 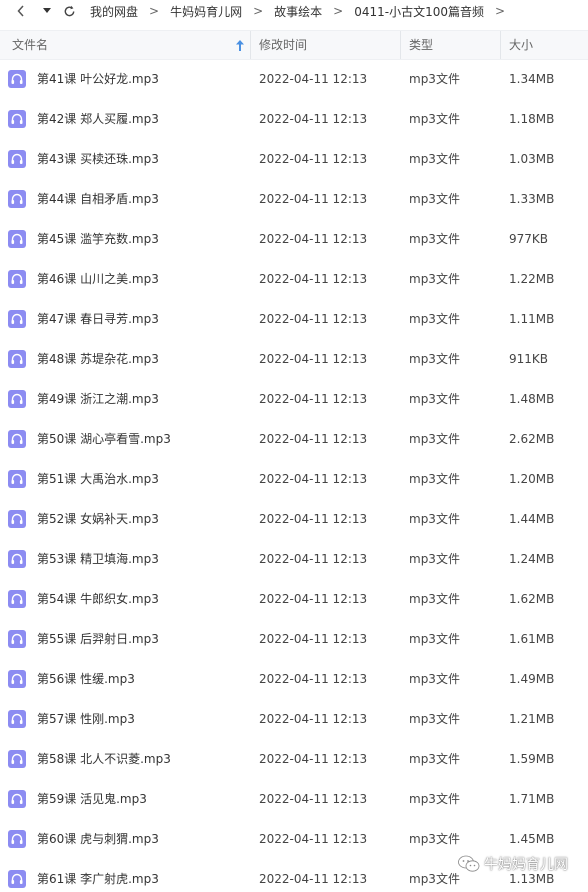 I want to click on file-size: 1.33MB, so click(x=532, y=199).